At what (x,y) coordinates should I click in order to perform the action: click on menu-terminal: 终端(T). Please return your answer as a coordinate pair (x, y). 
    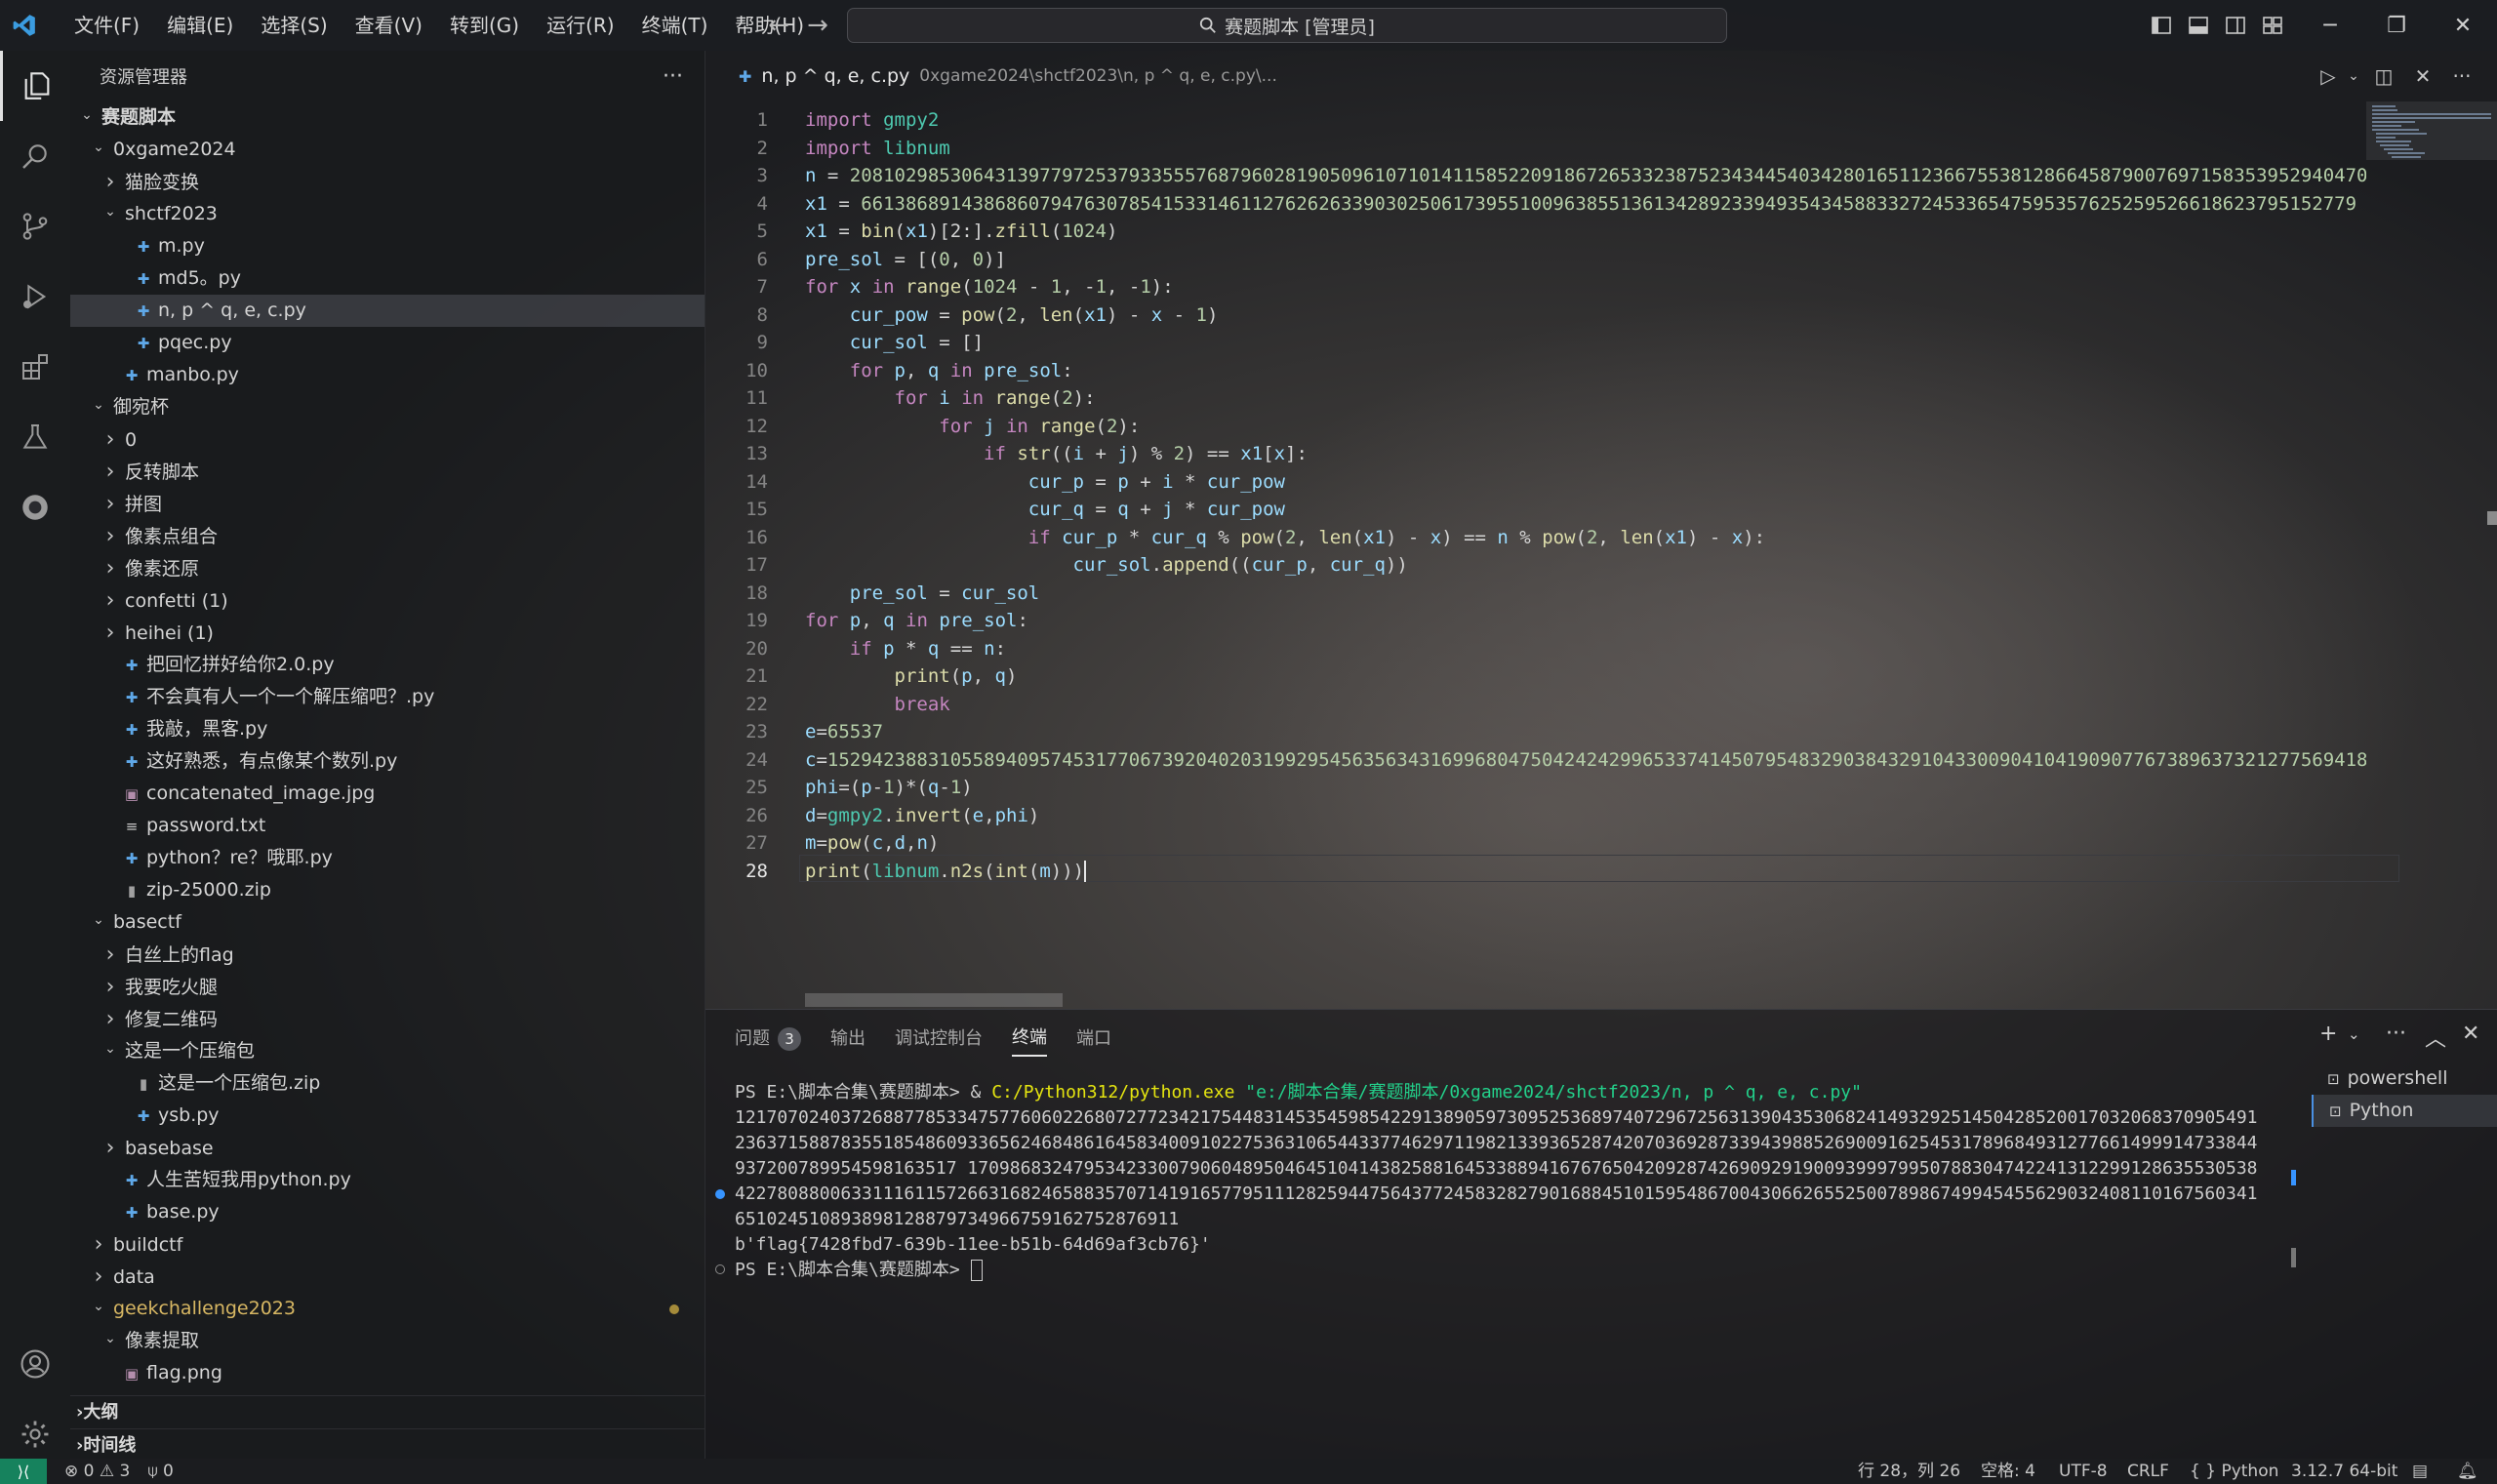
    Looking at the image, I should click on (675, 25).